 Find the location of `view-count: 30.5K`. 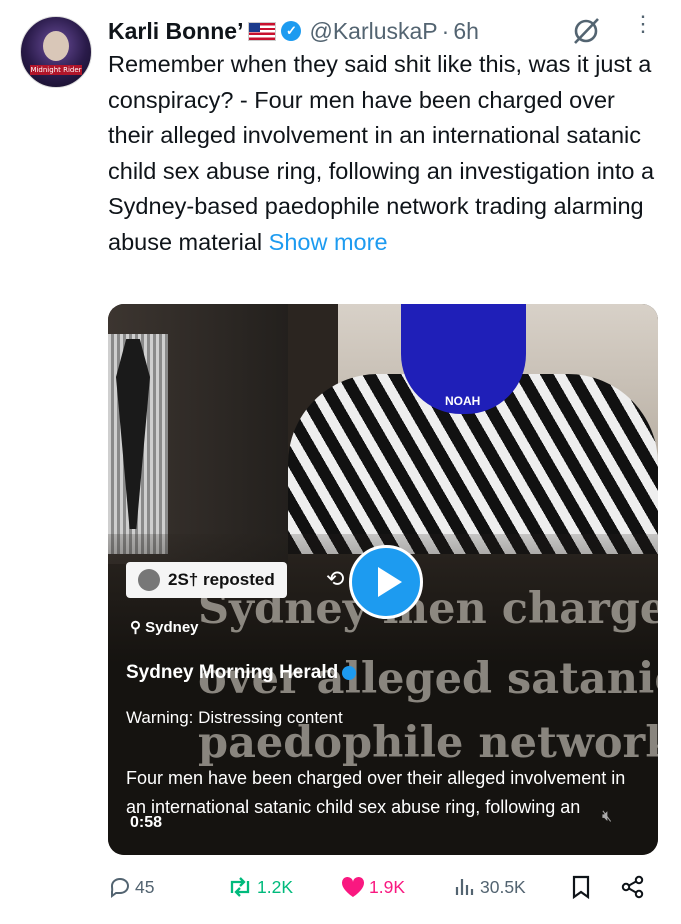

view-count: 30.5K is located at coordinates (503, 886).